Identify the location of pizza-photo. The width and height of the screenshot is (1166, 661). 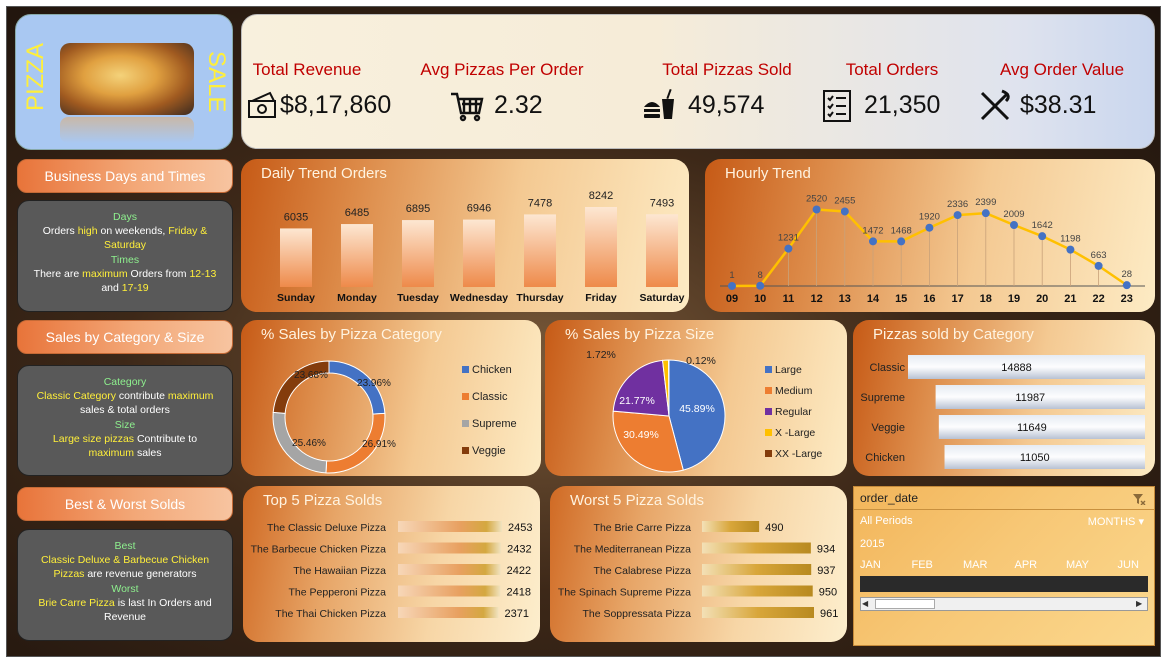
(127, 79).